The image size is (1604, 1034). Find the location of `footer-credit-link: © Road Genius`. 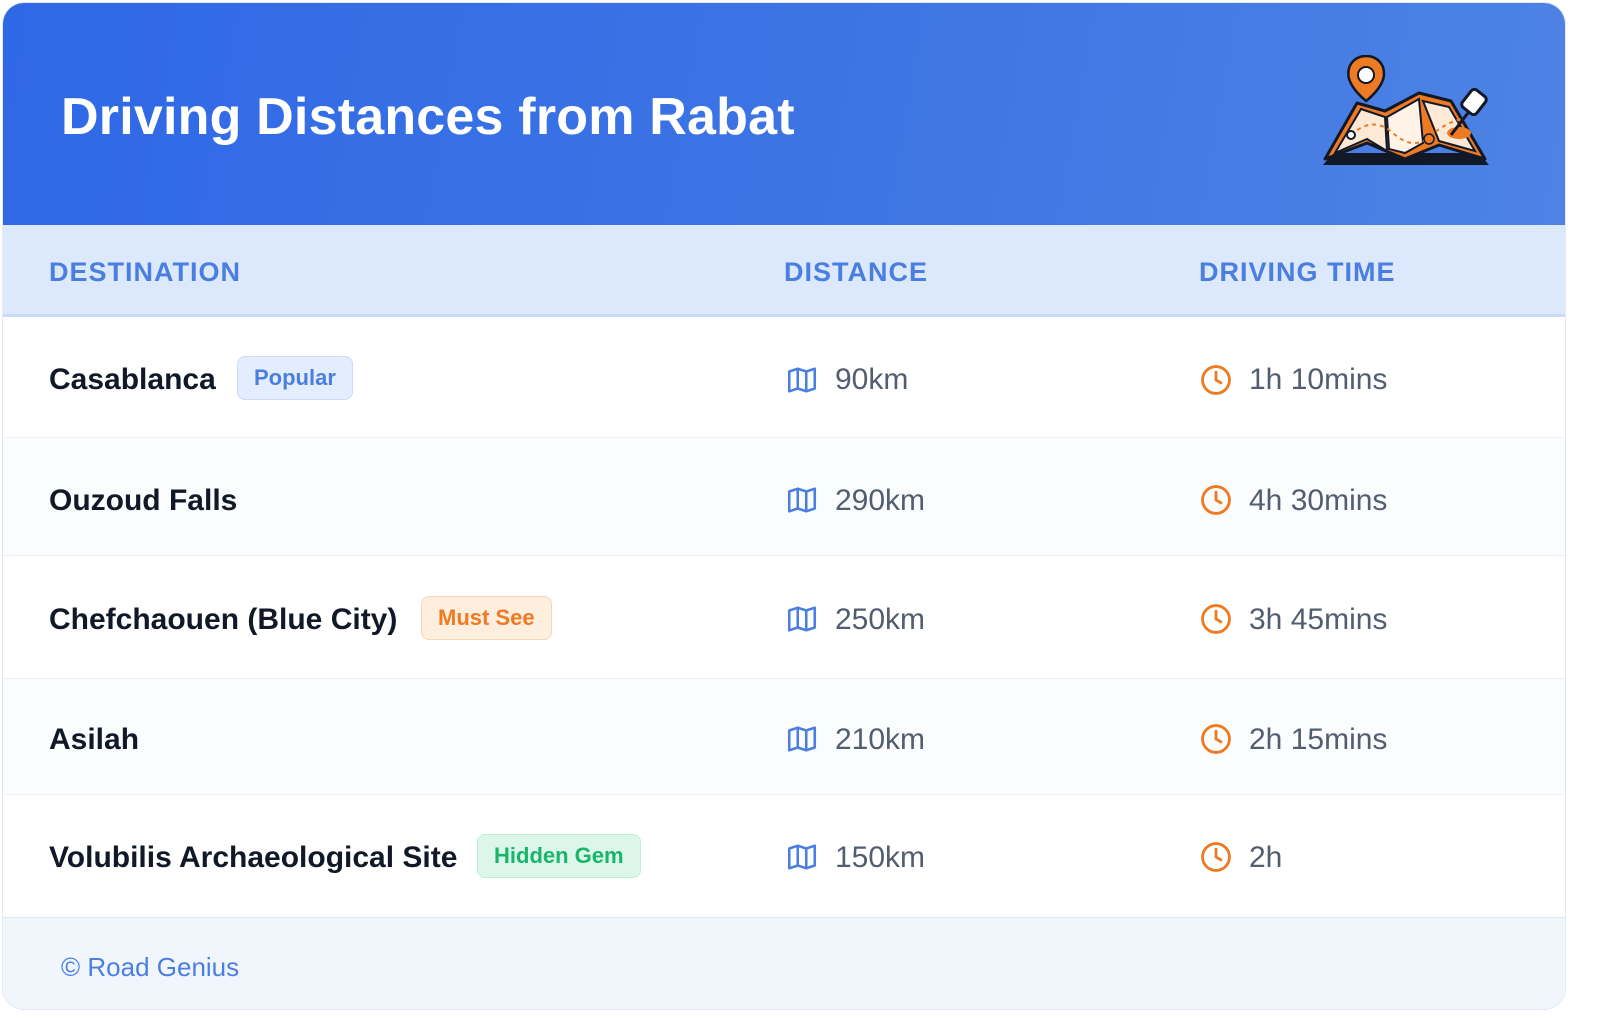

footer-credit-link: © Road Genius is located at coordinates (150, 967).